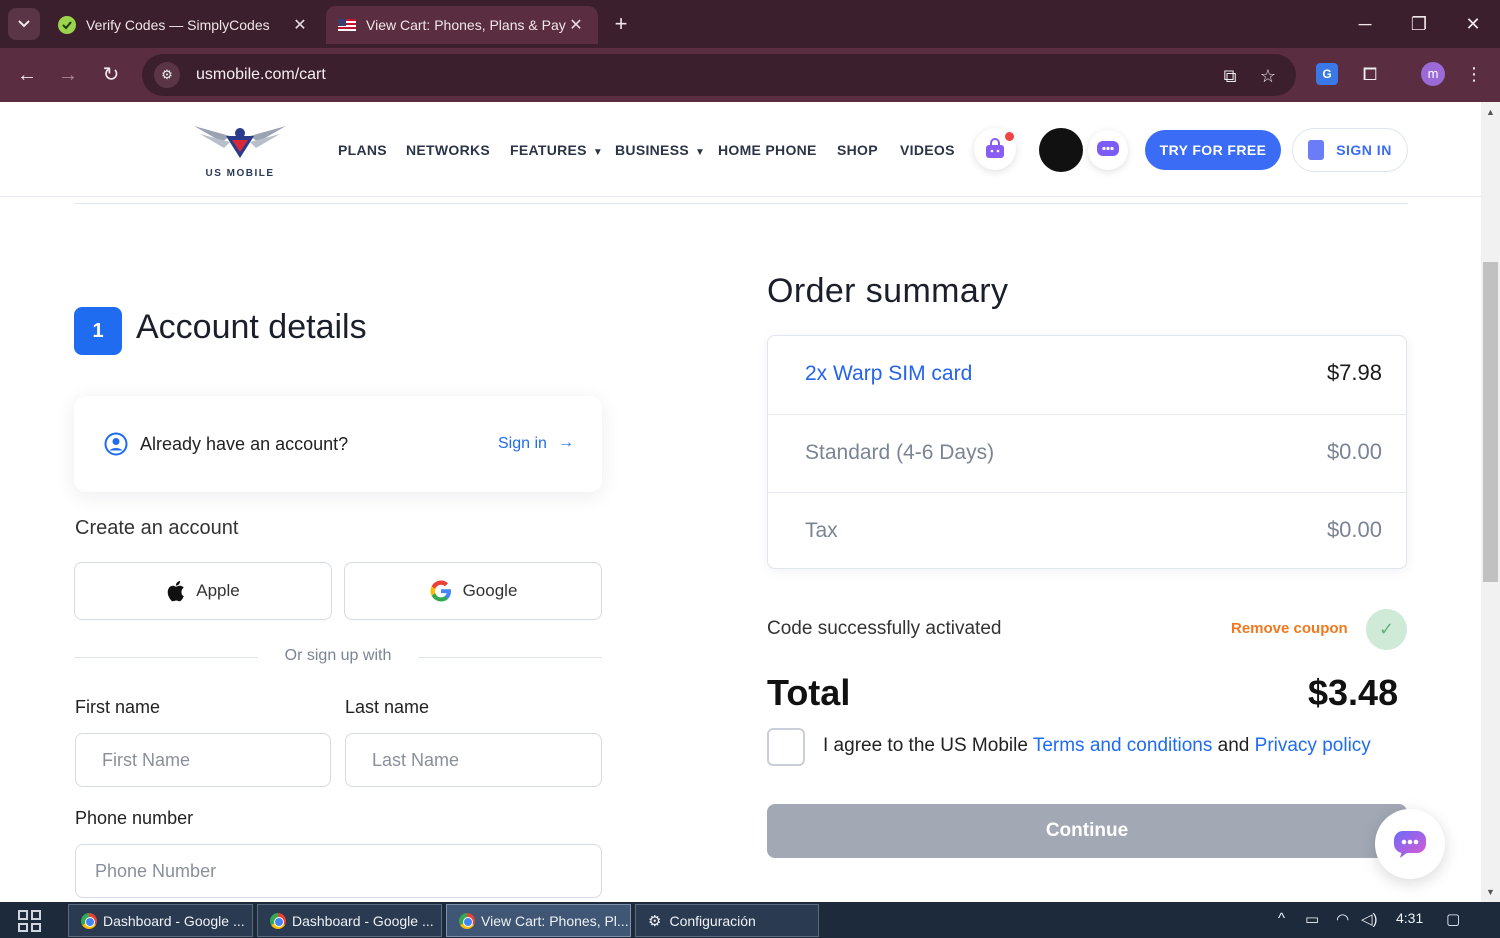  What do you see at coordinates (67, 25) in the screenshot?
I see `simplycodes-favicon-icon` at bounding box center [67, 25].